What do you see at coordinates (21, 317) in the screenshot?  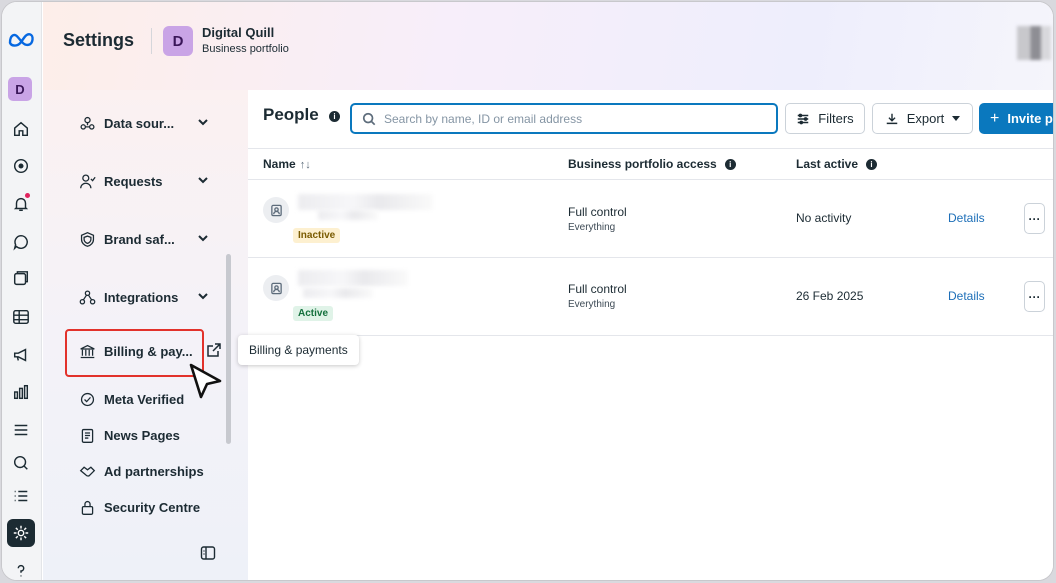 I see `table-icon` at bounding box center [21, 317].